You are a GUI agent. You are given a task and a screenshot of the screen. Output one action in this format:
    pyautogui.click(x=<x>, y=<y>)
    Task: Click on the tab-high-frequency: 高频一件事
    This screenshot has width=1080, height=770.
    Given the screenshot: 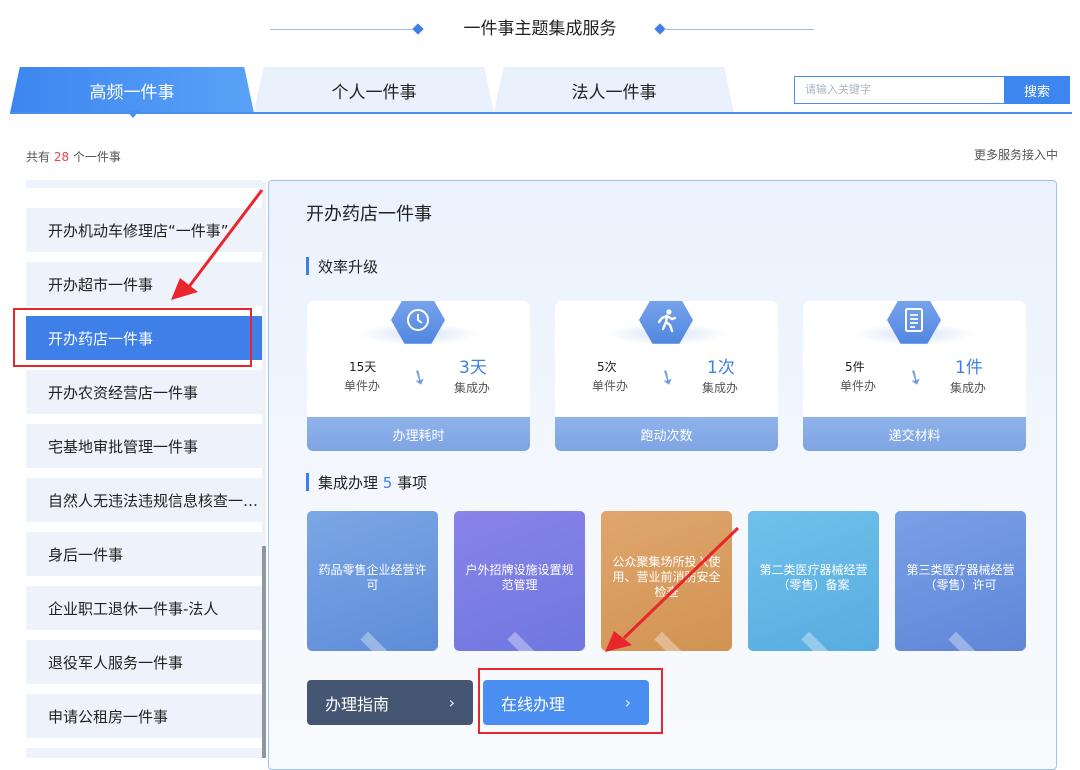 What is the action you would take?
    pyautogui.click(x=132, y=90)
    